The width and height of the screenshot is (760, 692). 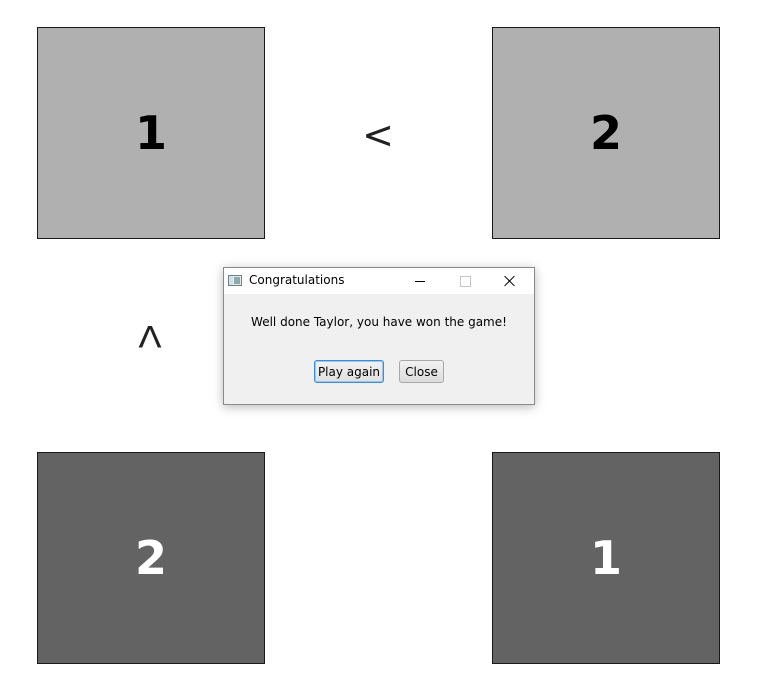 What do you see at coordinates (421, 371) in the screenshot?
I see `close-button: Close` at bounding box center [421, 371].